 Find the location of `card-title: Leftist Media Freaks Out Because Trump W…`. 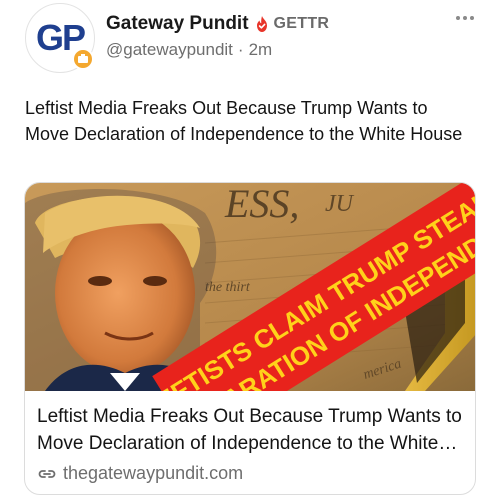

card-title: Leftist Media Freaks Out Because Trump W… is located at coordinates (250, 430).